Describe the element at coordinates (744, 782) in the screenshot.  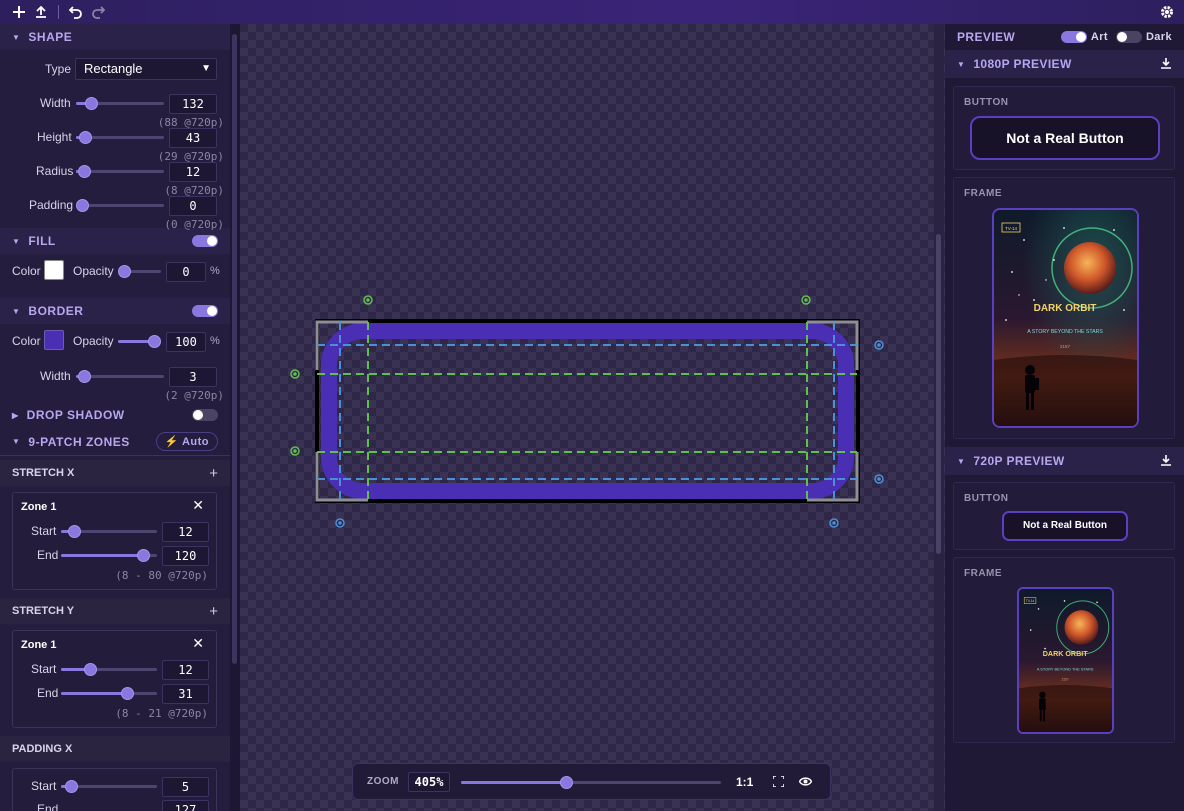
I see `actual-size-button: 1:1` at that location.